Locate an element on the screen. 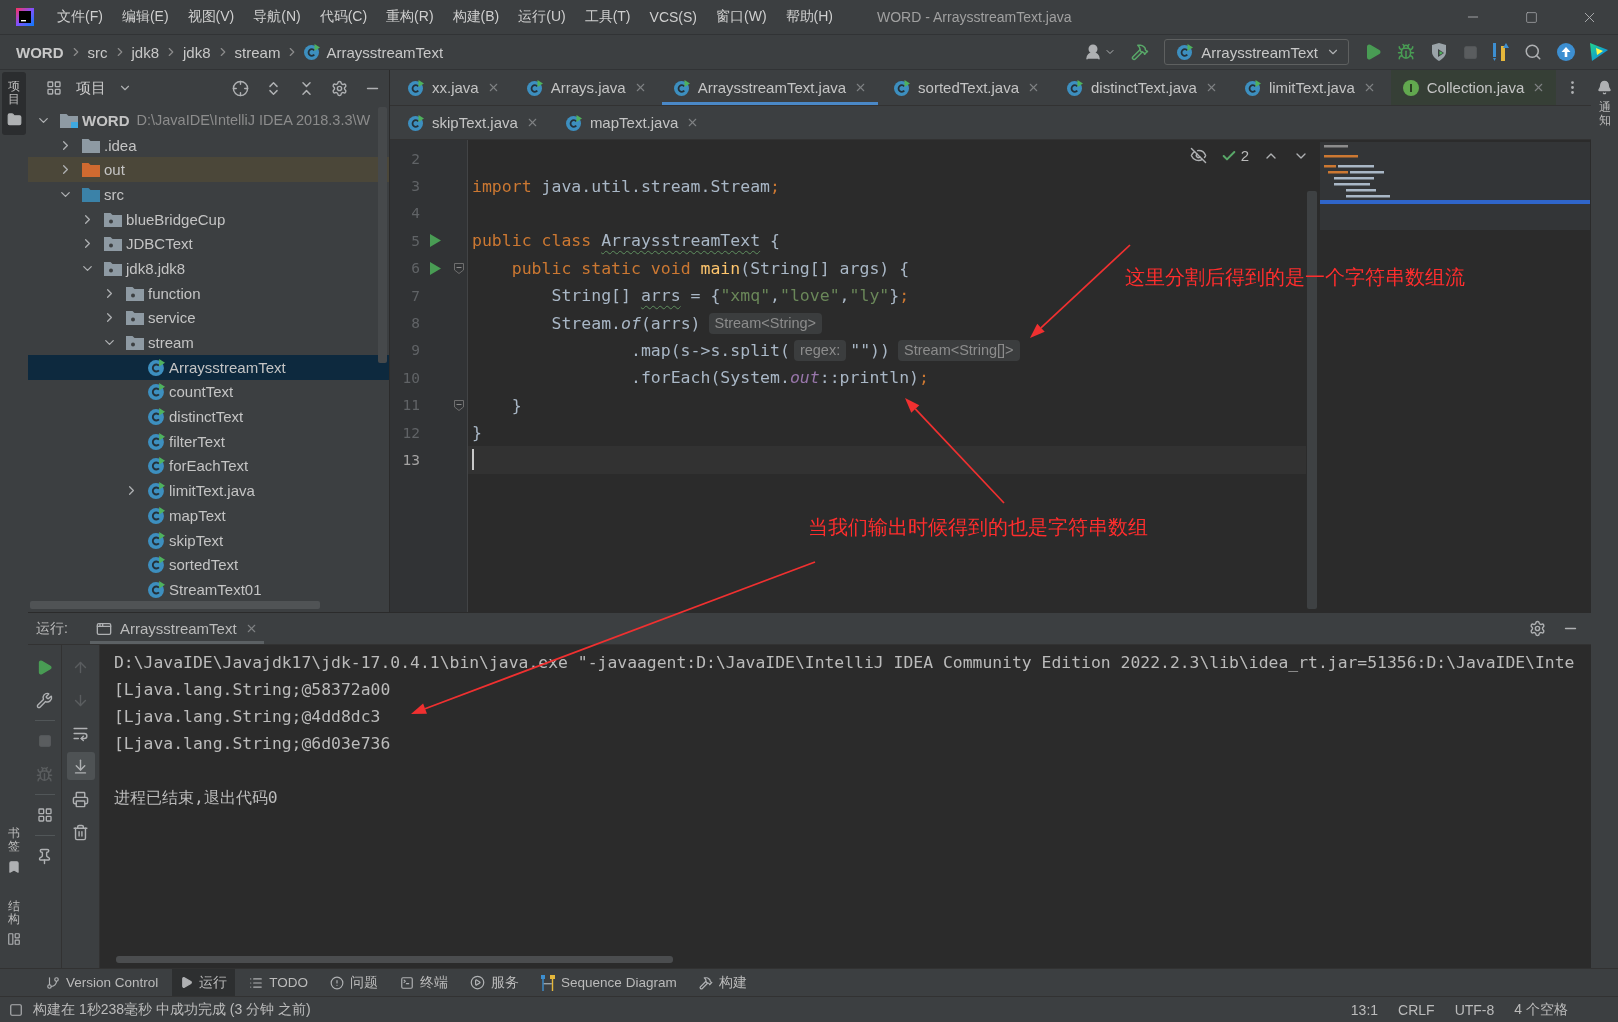 The image size is (1618, 1022). project-folder-icon is located at coordinates (69, 120).